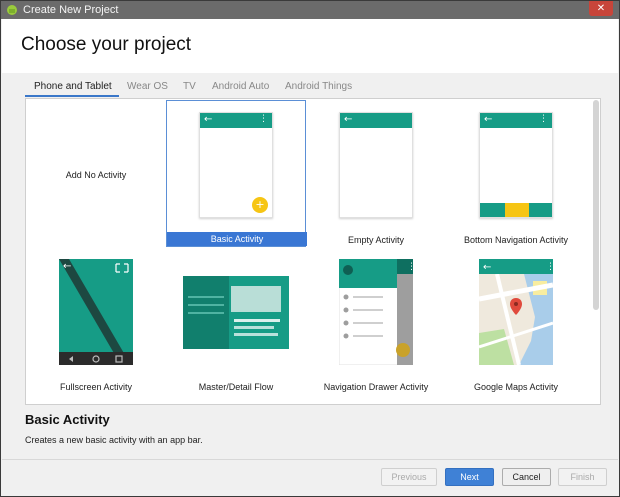  What do you see at coordinates (469, 477) in the screenshot?
I see `next-button: Next` at bounding box center [469, 477].